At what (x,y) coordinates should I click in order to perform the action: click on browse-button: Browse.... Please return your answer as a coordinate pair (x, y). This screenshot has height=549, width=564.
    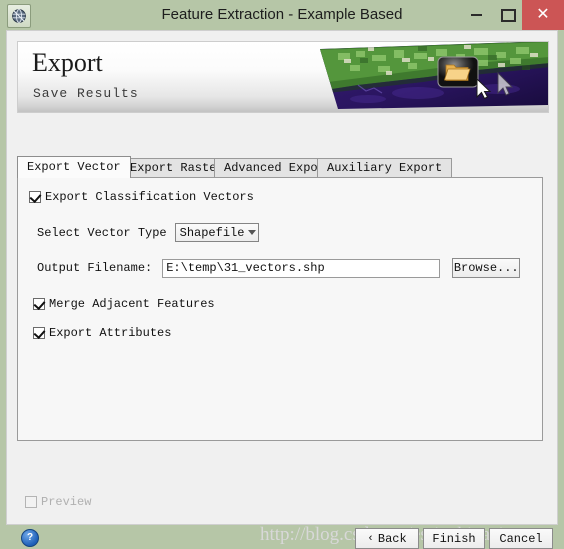
    Looking at the image, I should click on (486, 268).